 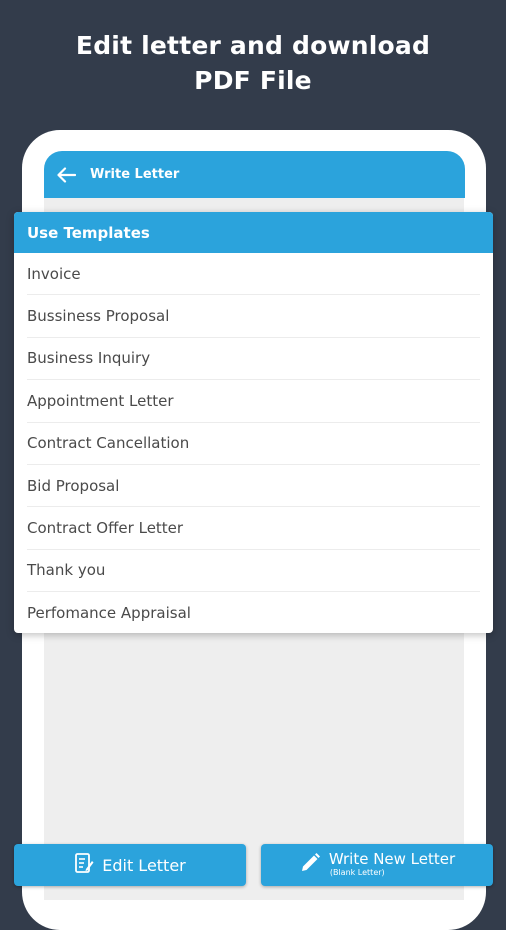 What do you see at coordinates (310, 865) in the screenshot?
I see `pencil-icon` at bounding box center [310, 865].